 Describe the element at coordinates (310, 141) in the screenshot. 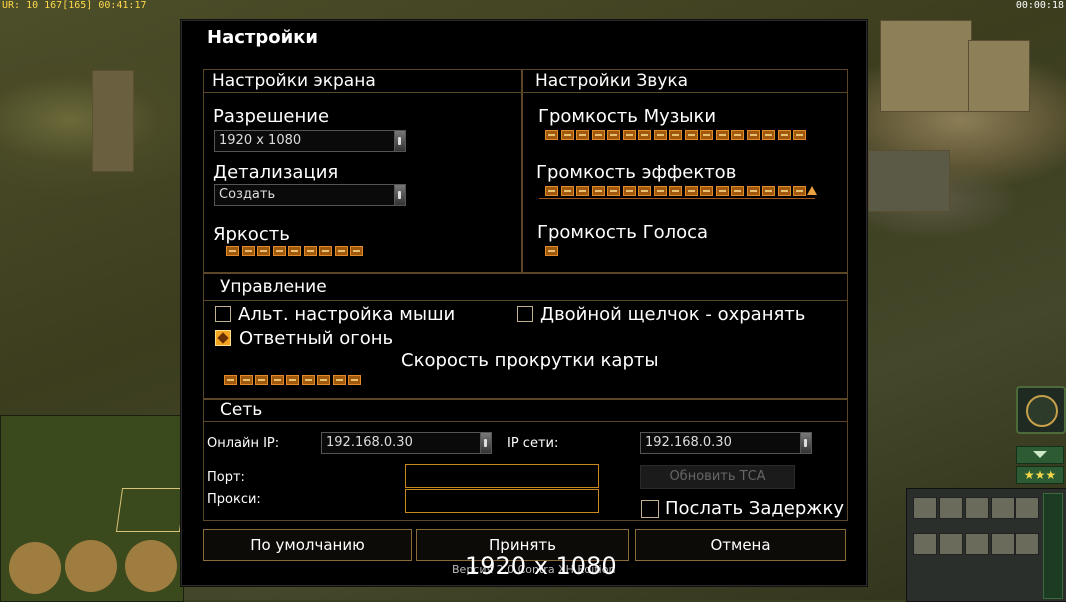

I see `resolution-dropdown: 1920 x 1080` at that location.